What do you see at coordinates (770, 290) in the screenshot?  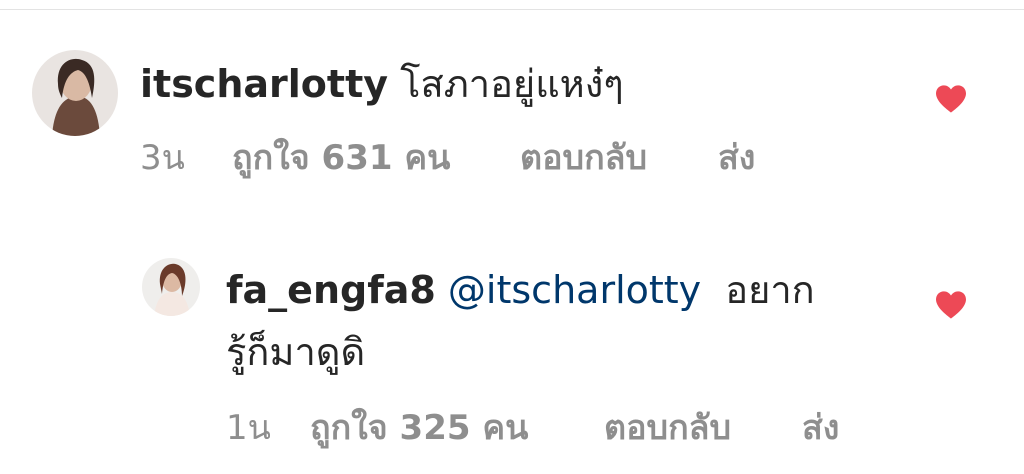 I see `comment-text: อยาก` at bounding box center [770, 290].